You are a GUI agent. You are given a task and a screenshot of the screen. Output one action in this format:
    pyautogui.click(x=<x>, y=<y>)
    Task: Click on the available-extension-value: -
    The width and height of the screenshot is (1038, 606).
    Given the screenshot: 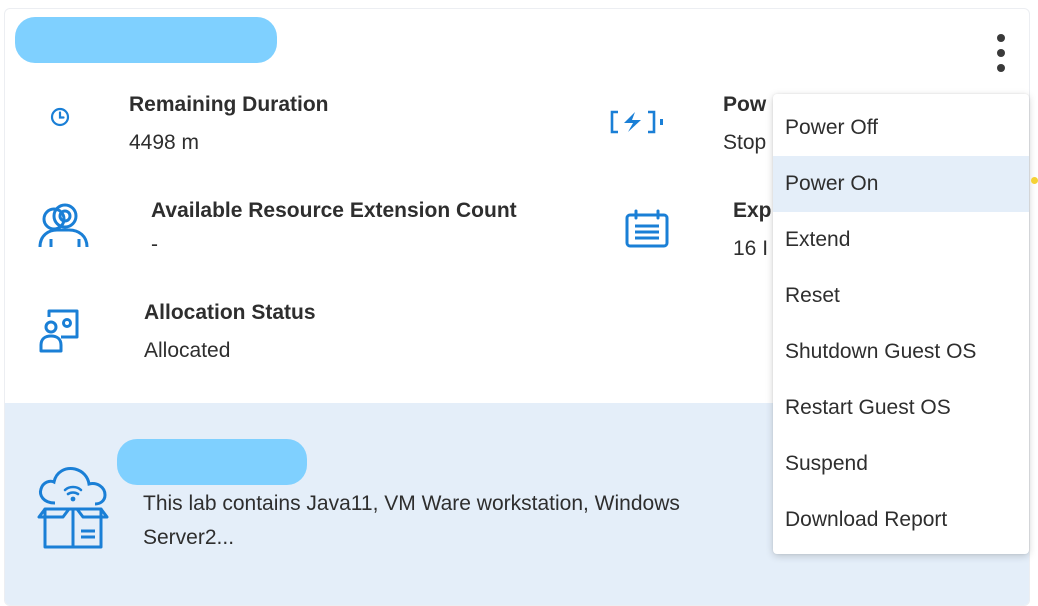 What is the action you would take?
    pyautogui.click(x=154, y=244)
    